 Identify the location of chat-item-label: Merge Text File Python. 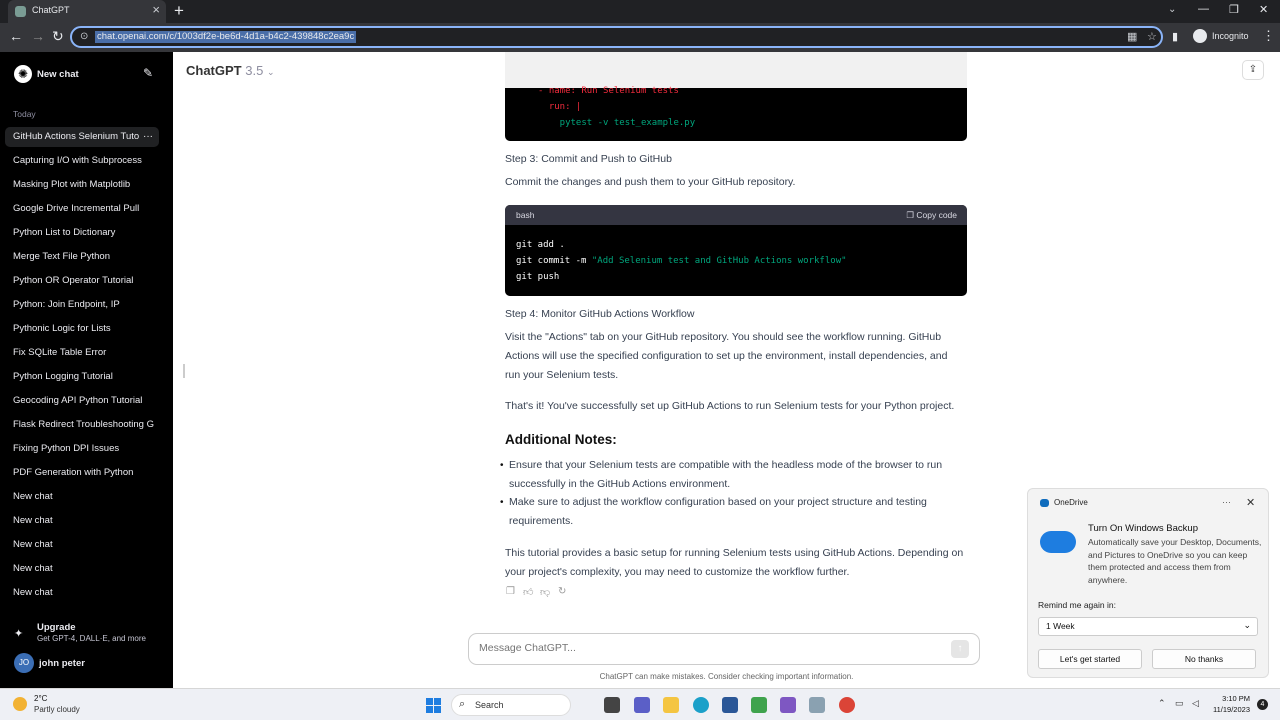
(61, 256).